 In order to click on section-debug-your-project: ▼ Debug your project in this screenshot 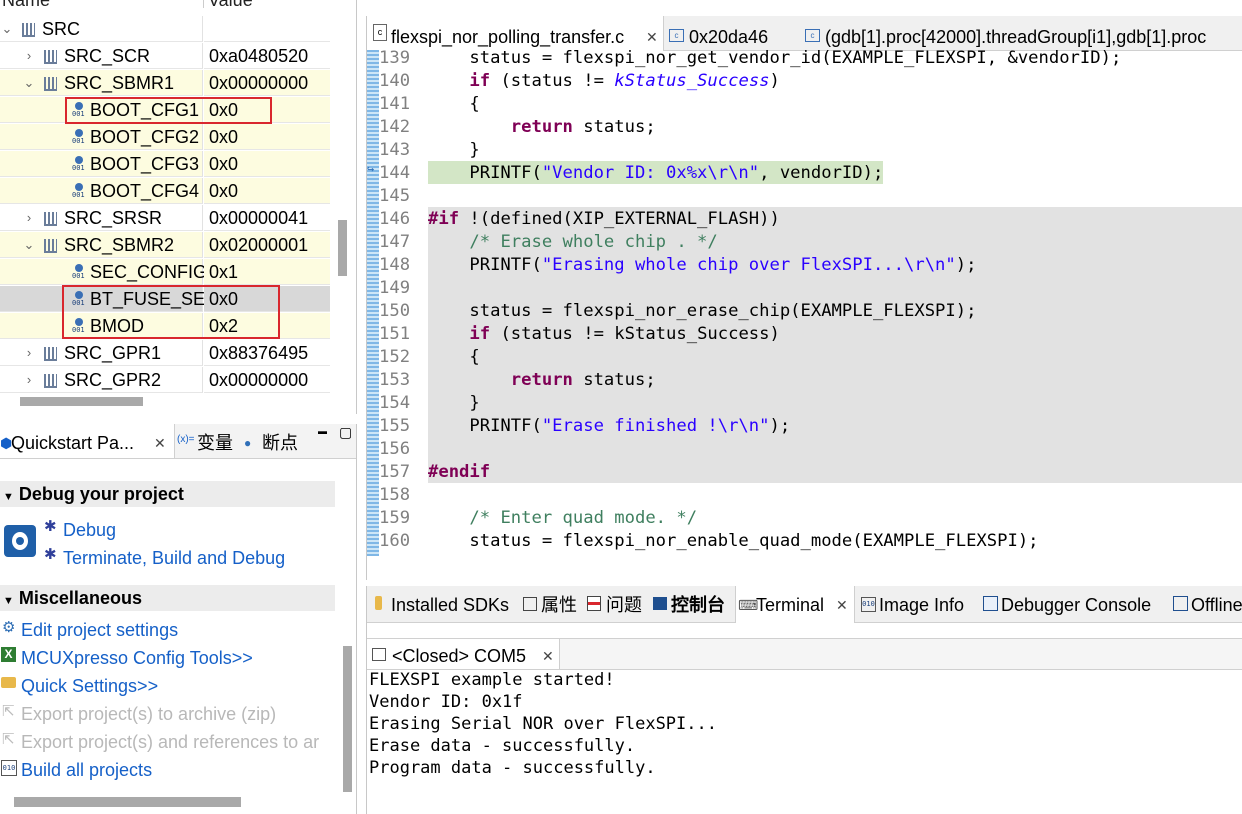, I will do `click(167, 494)`.